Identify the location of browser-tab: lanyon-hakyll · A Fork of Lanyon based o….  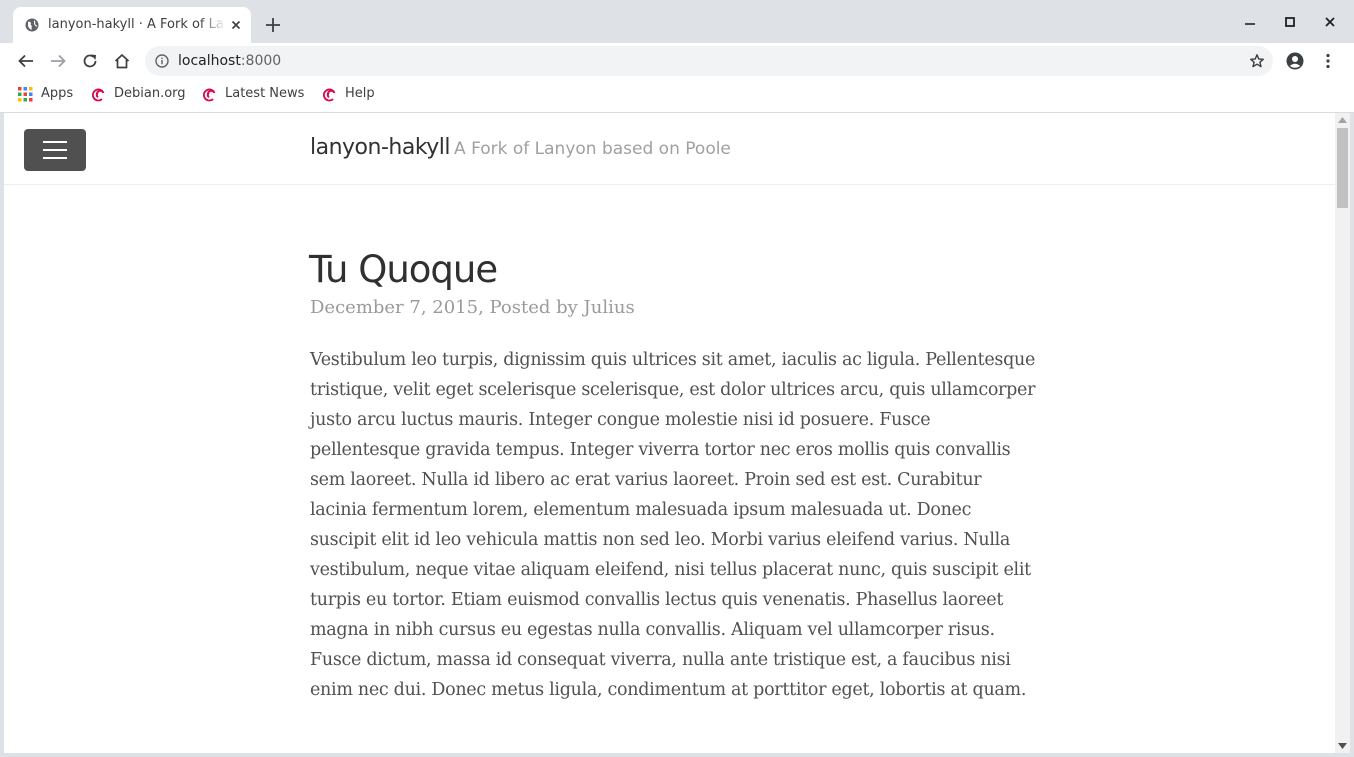
(132, 25).